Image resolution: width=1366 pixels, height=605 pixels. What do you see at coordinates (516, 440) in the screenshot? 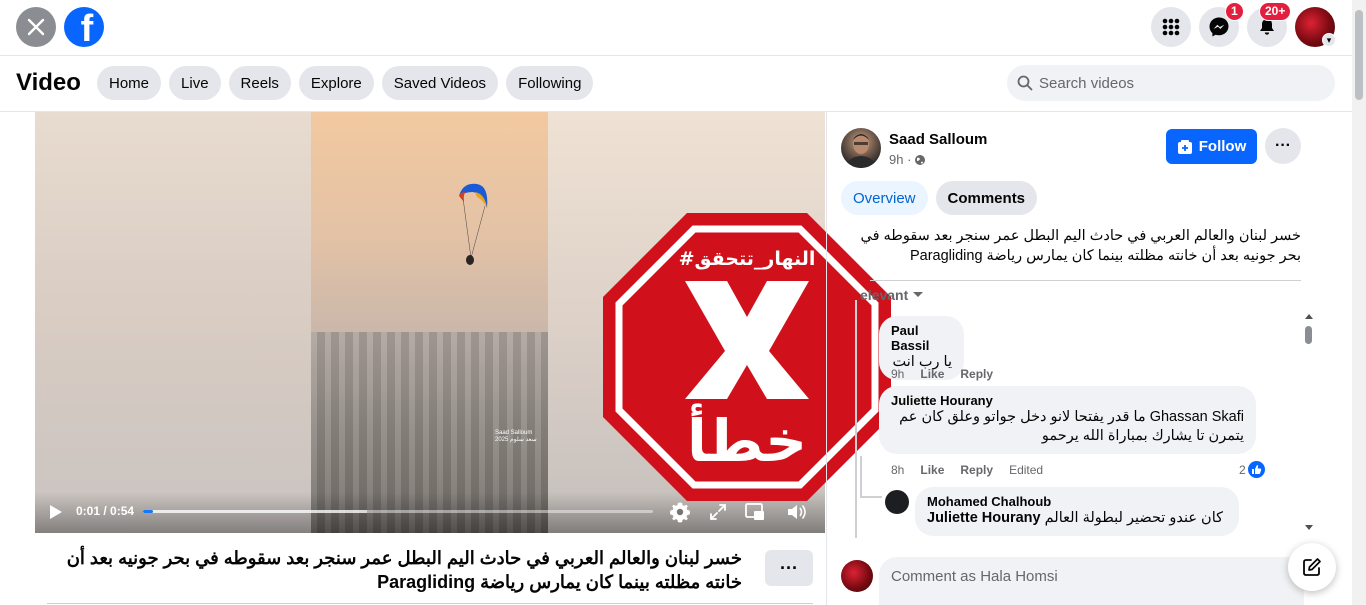
I see `watermark-line-2: سعد سلوم 2025` at bounding box center [516, 440].